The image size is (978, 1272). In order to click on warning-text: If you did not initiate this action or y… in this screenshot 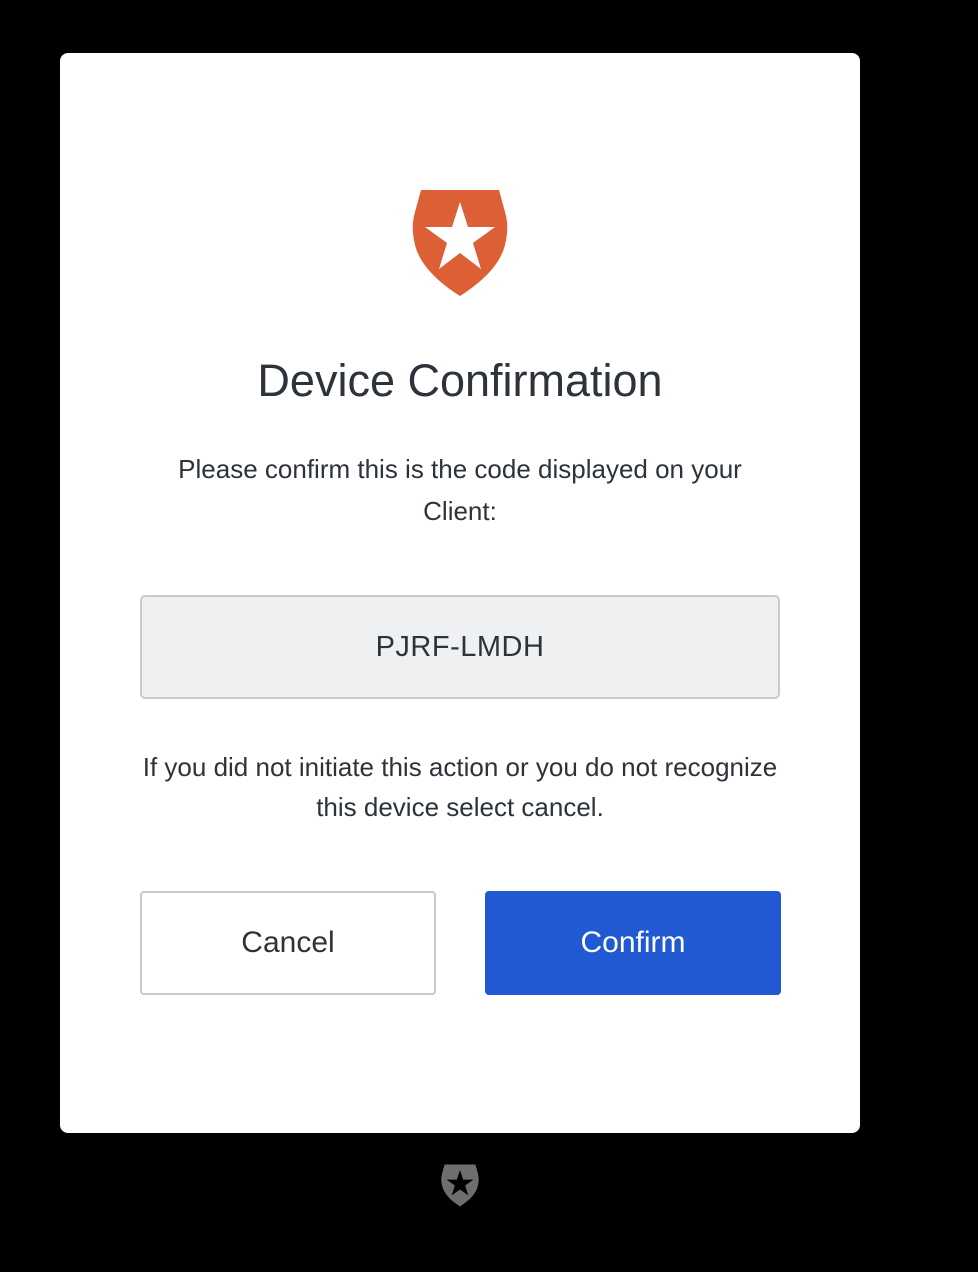, I will do `click(460, 787)`.